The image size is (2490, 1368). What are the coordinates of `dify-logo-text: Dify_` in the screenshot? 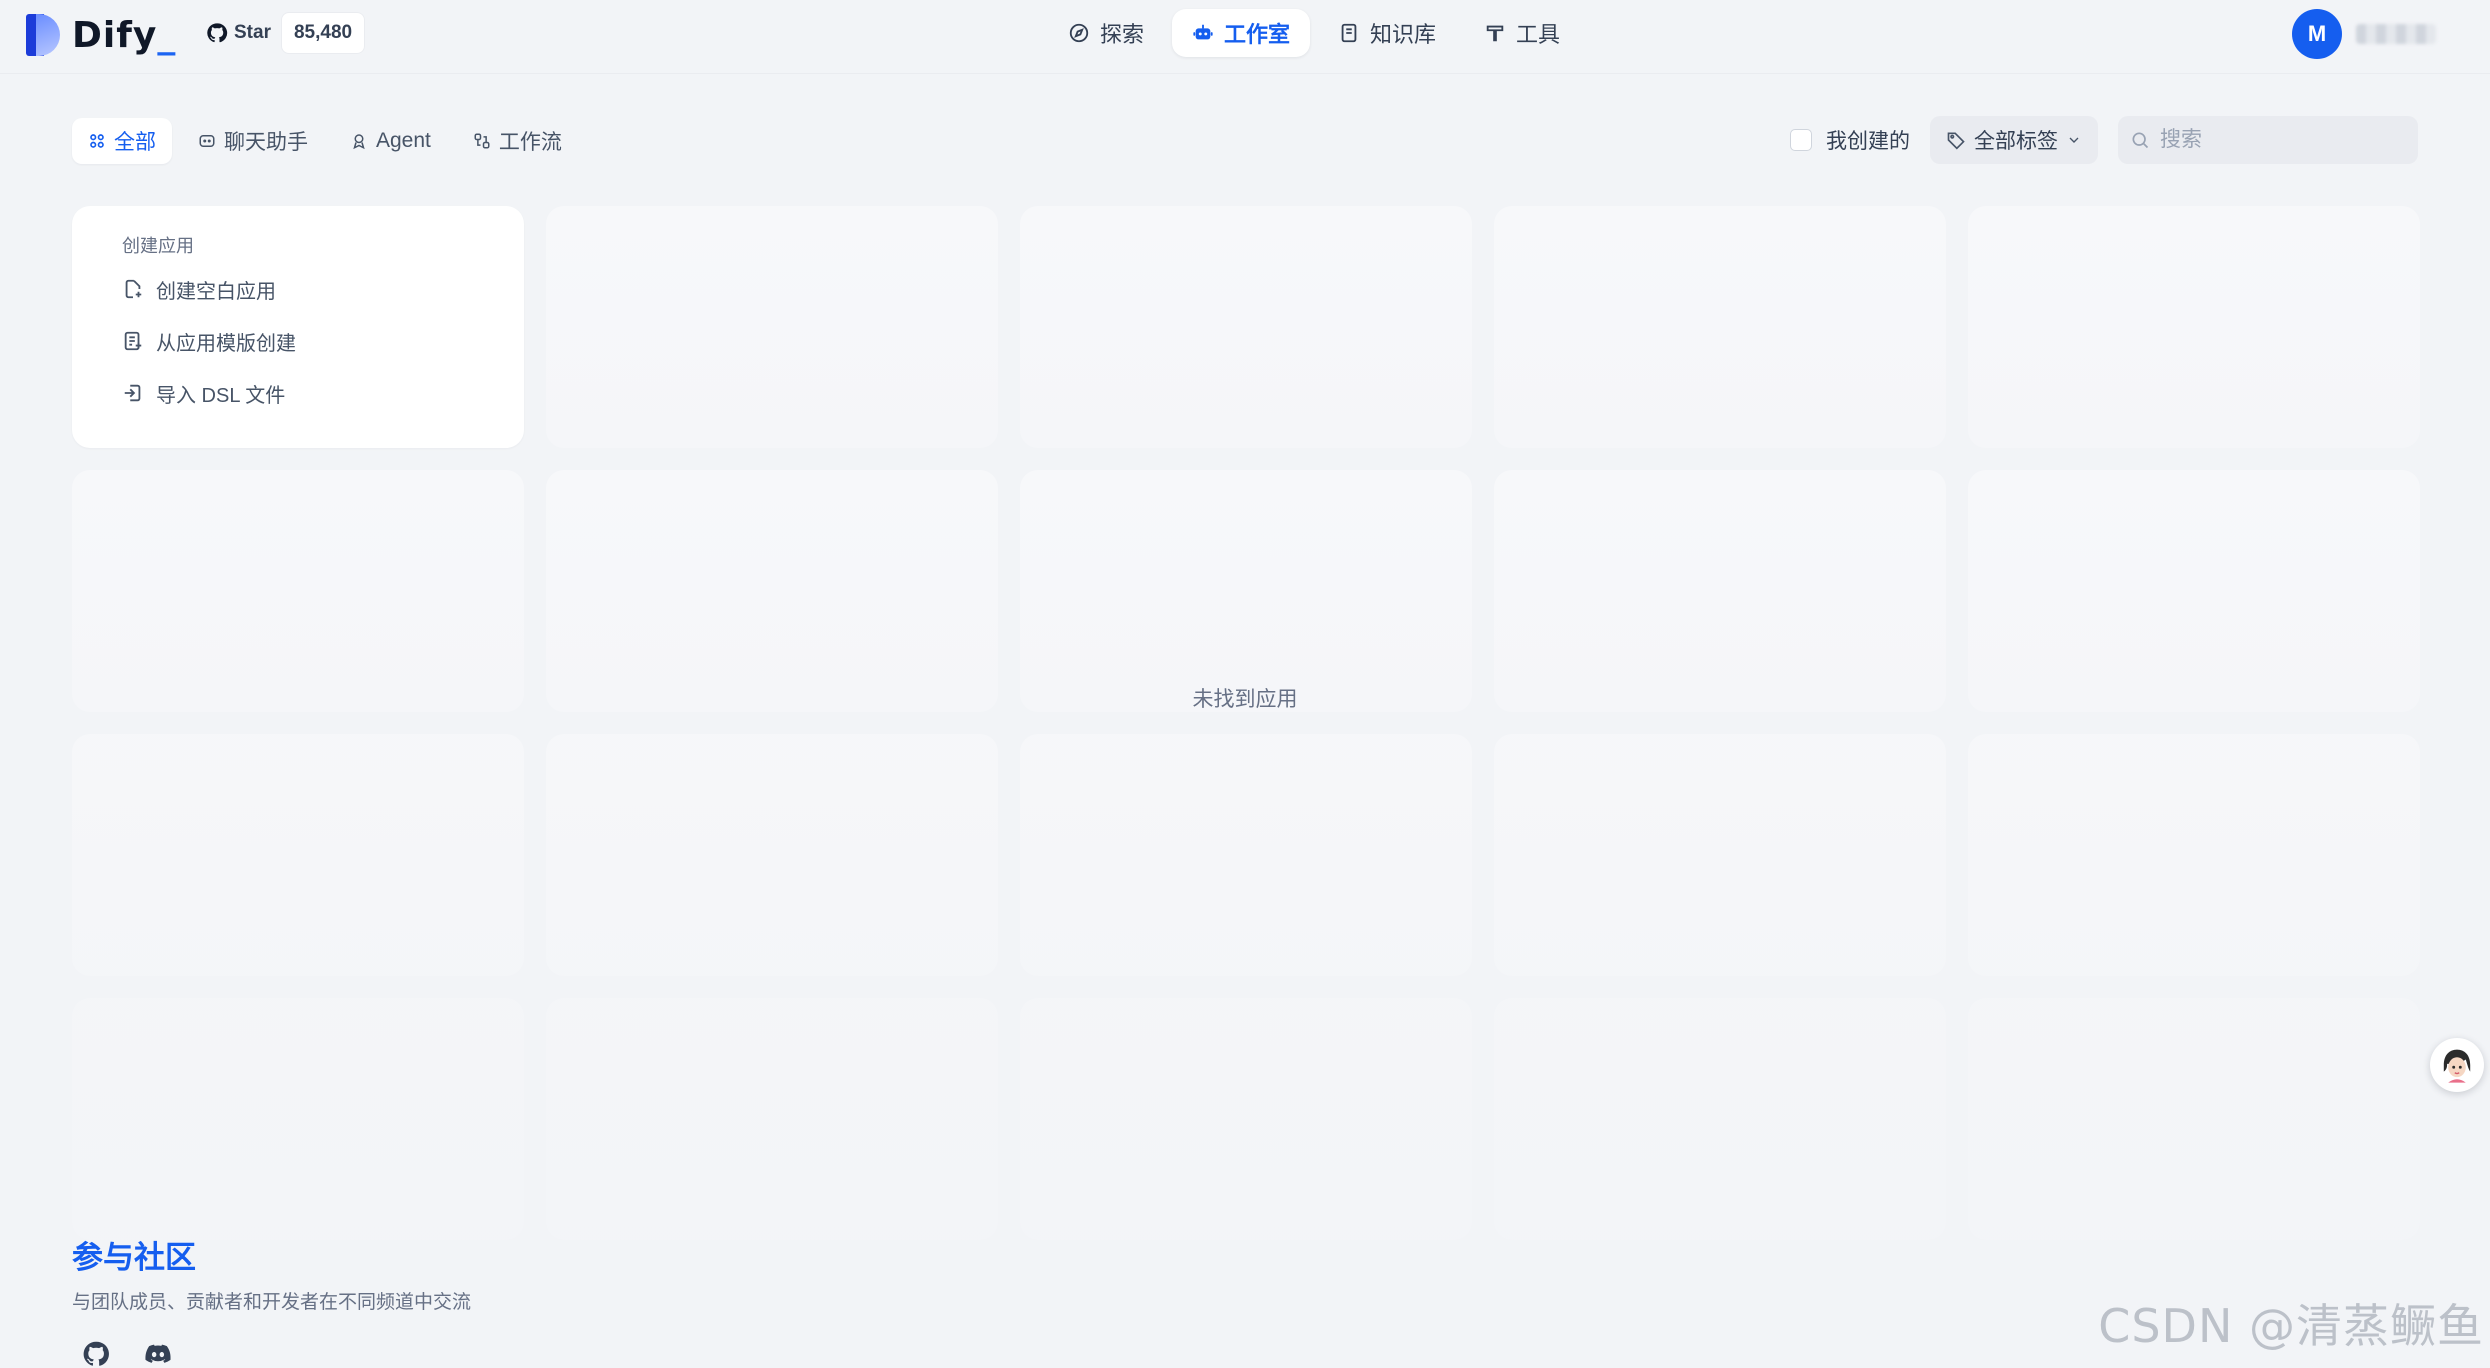 It's located at (124, 35).